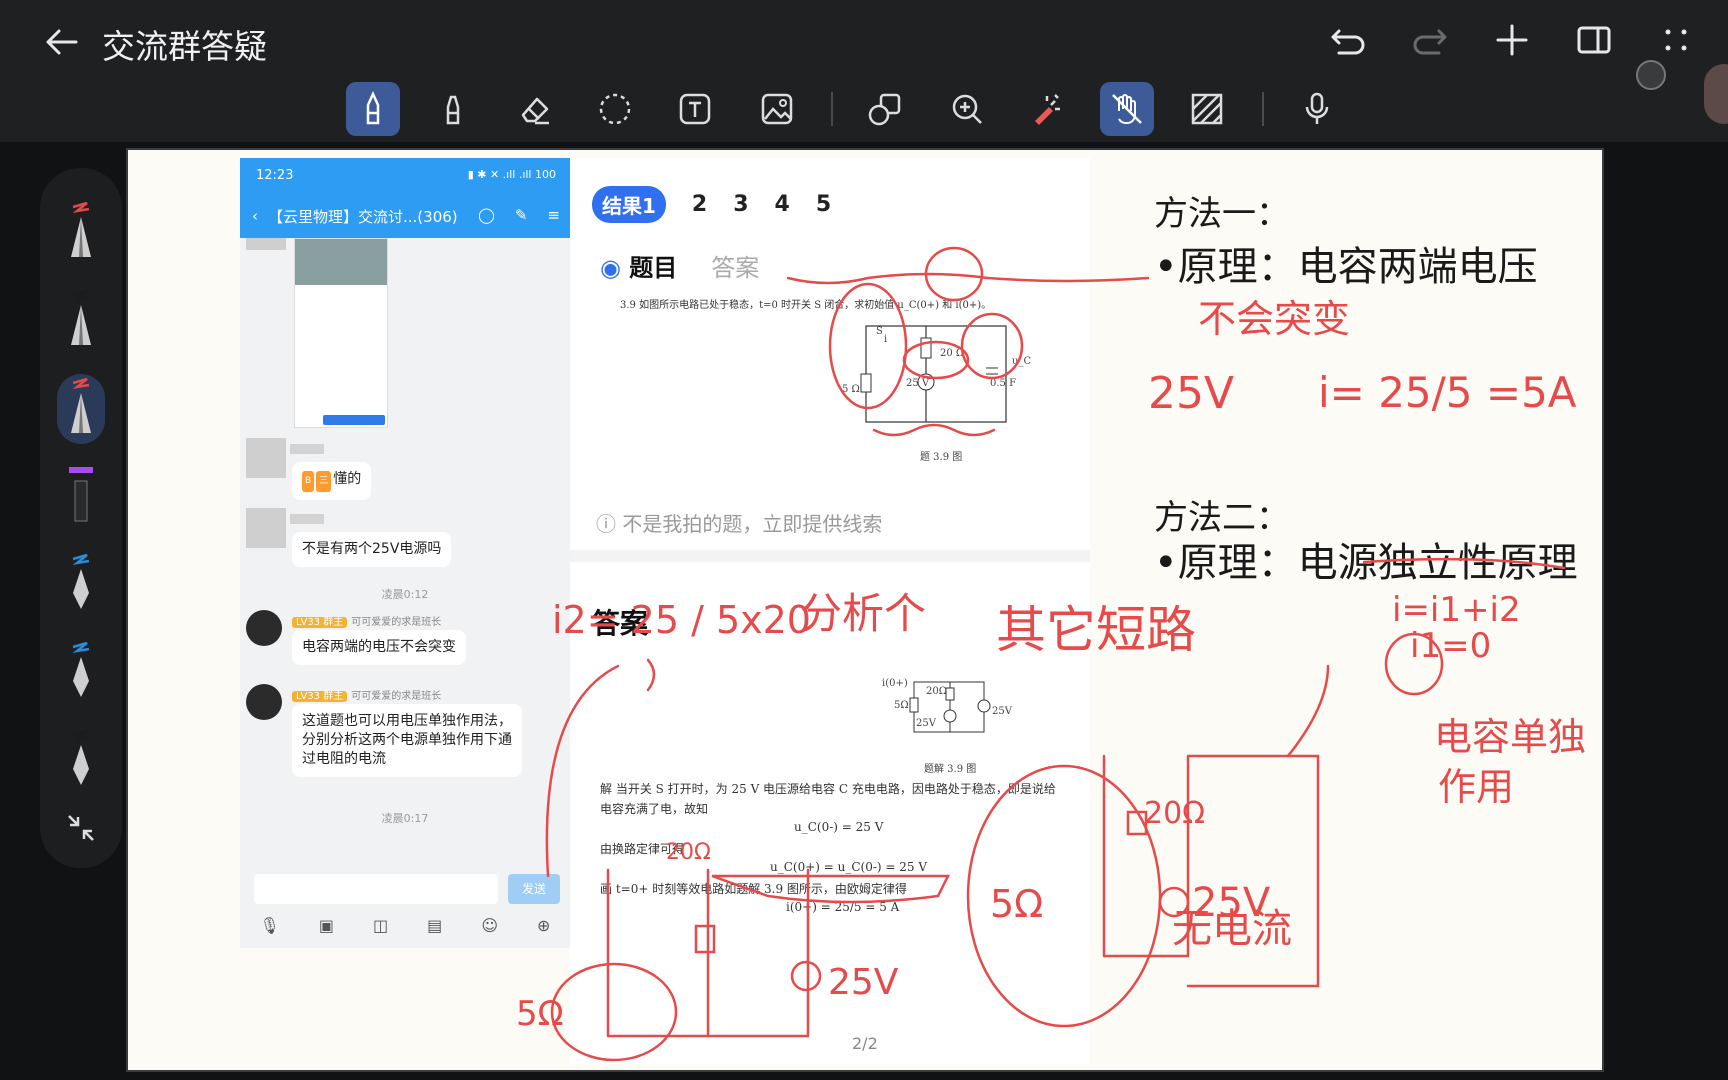 This screenshot has height=1080, width=1728. What do you see at coordinates (81, 828) in the screenshot?
I see `collapse-icon` at bounding box center [81, 828].